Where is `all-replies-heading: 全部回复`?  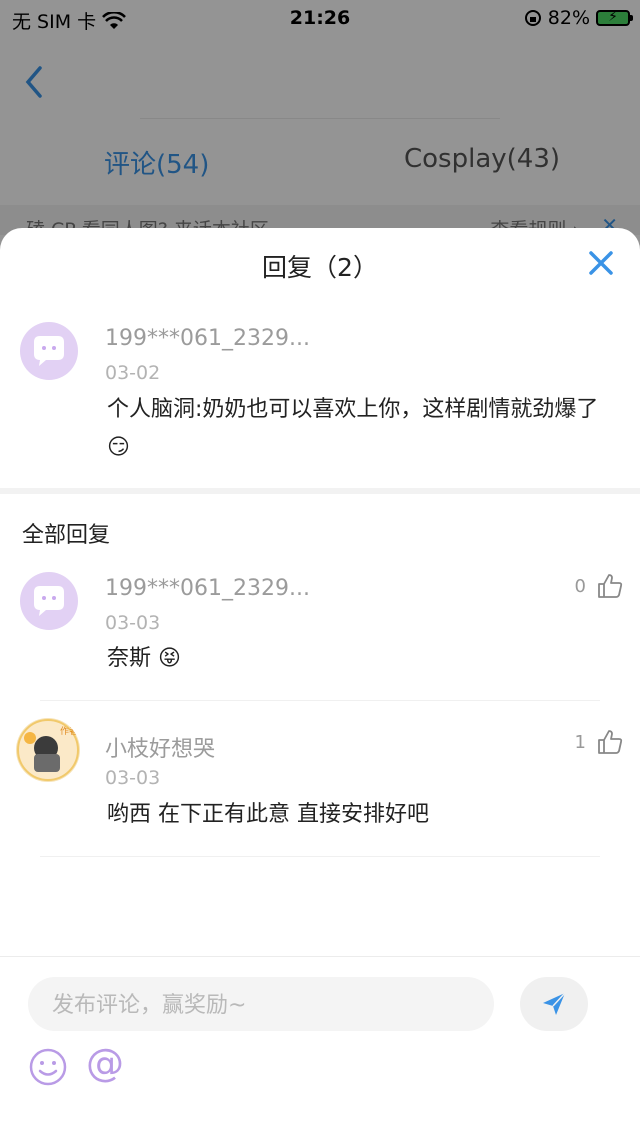
all-replies-heading: 全部回复 is located at coordinates (66, 535).